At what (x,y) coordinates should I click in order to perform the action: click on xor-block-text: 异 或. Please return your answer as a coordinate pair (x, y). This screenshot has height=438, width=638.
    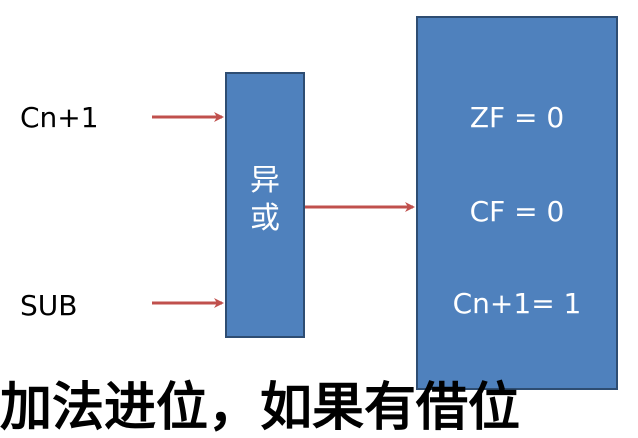
    Looking at the image, I should click on (265, 200).